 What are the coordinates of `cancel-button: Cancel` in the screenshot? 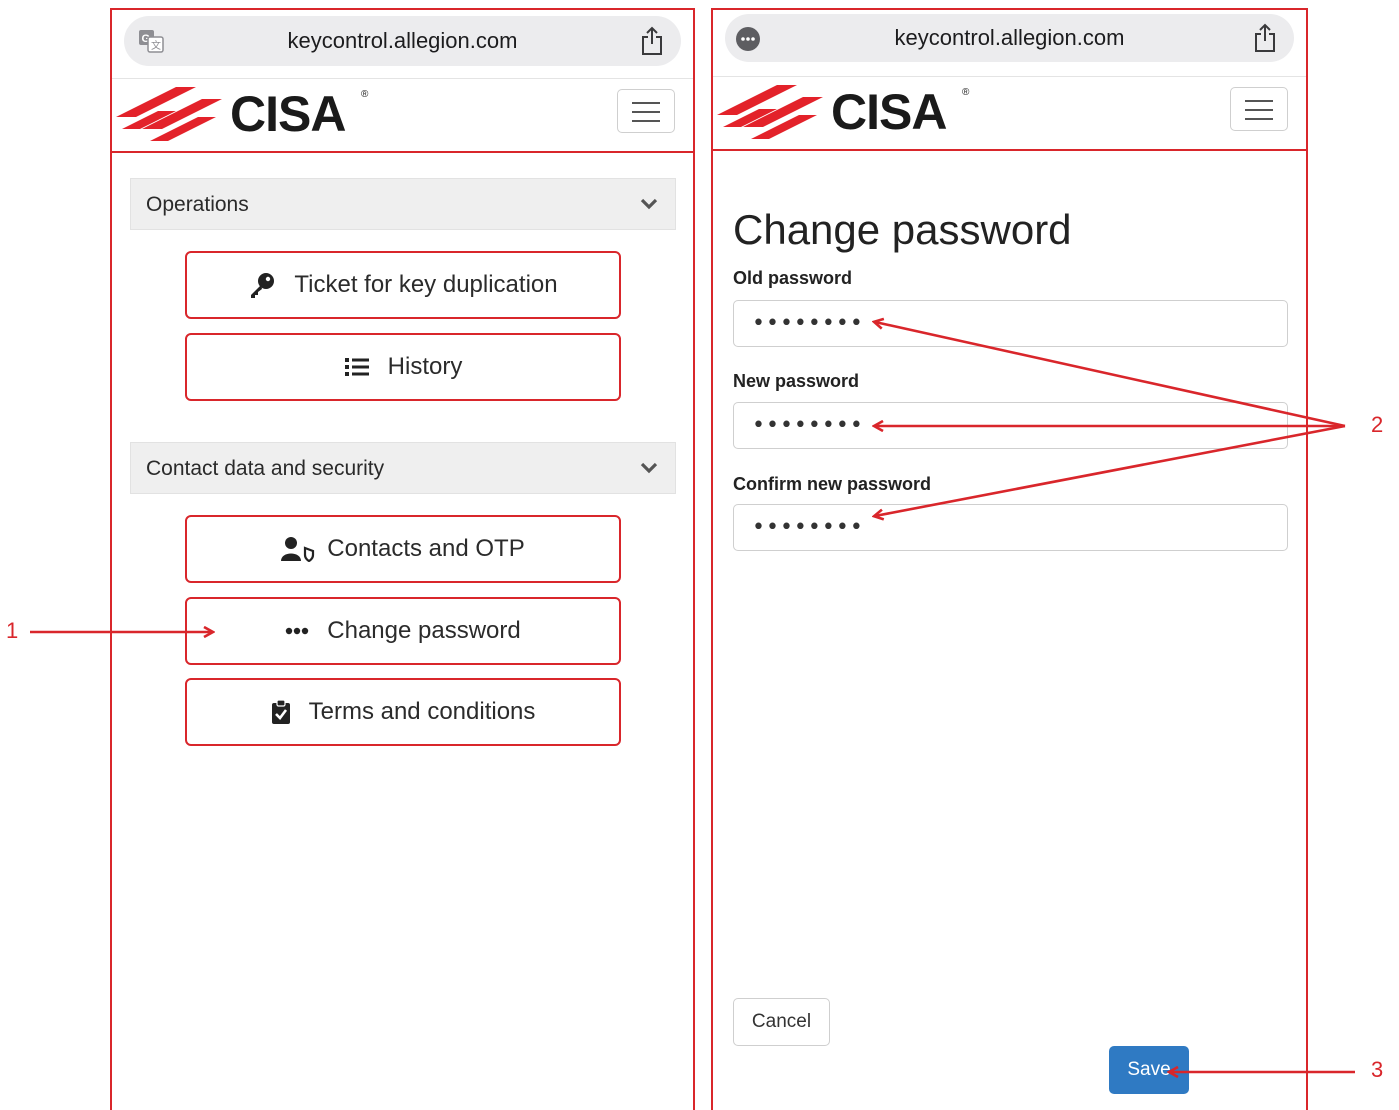 It's located at (781, 1022).